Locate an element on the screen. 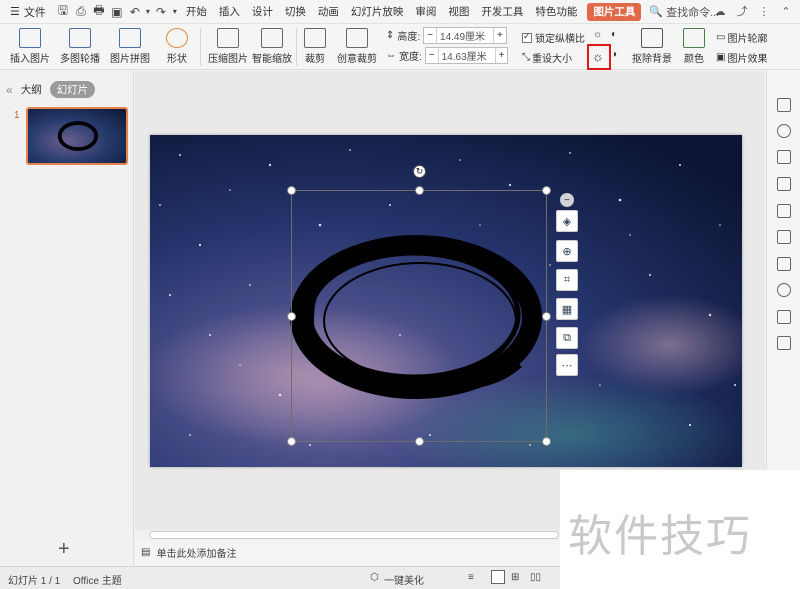 This screenshot has width=800, height=589. more-options-icon: ⋯ is located at coordinates (567, 365).